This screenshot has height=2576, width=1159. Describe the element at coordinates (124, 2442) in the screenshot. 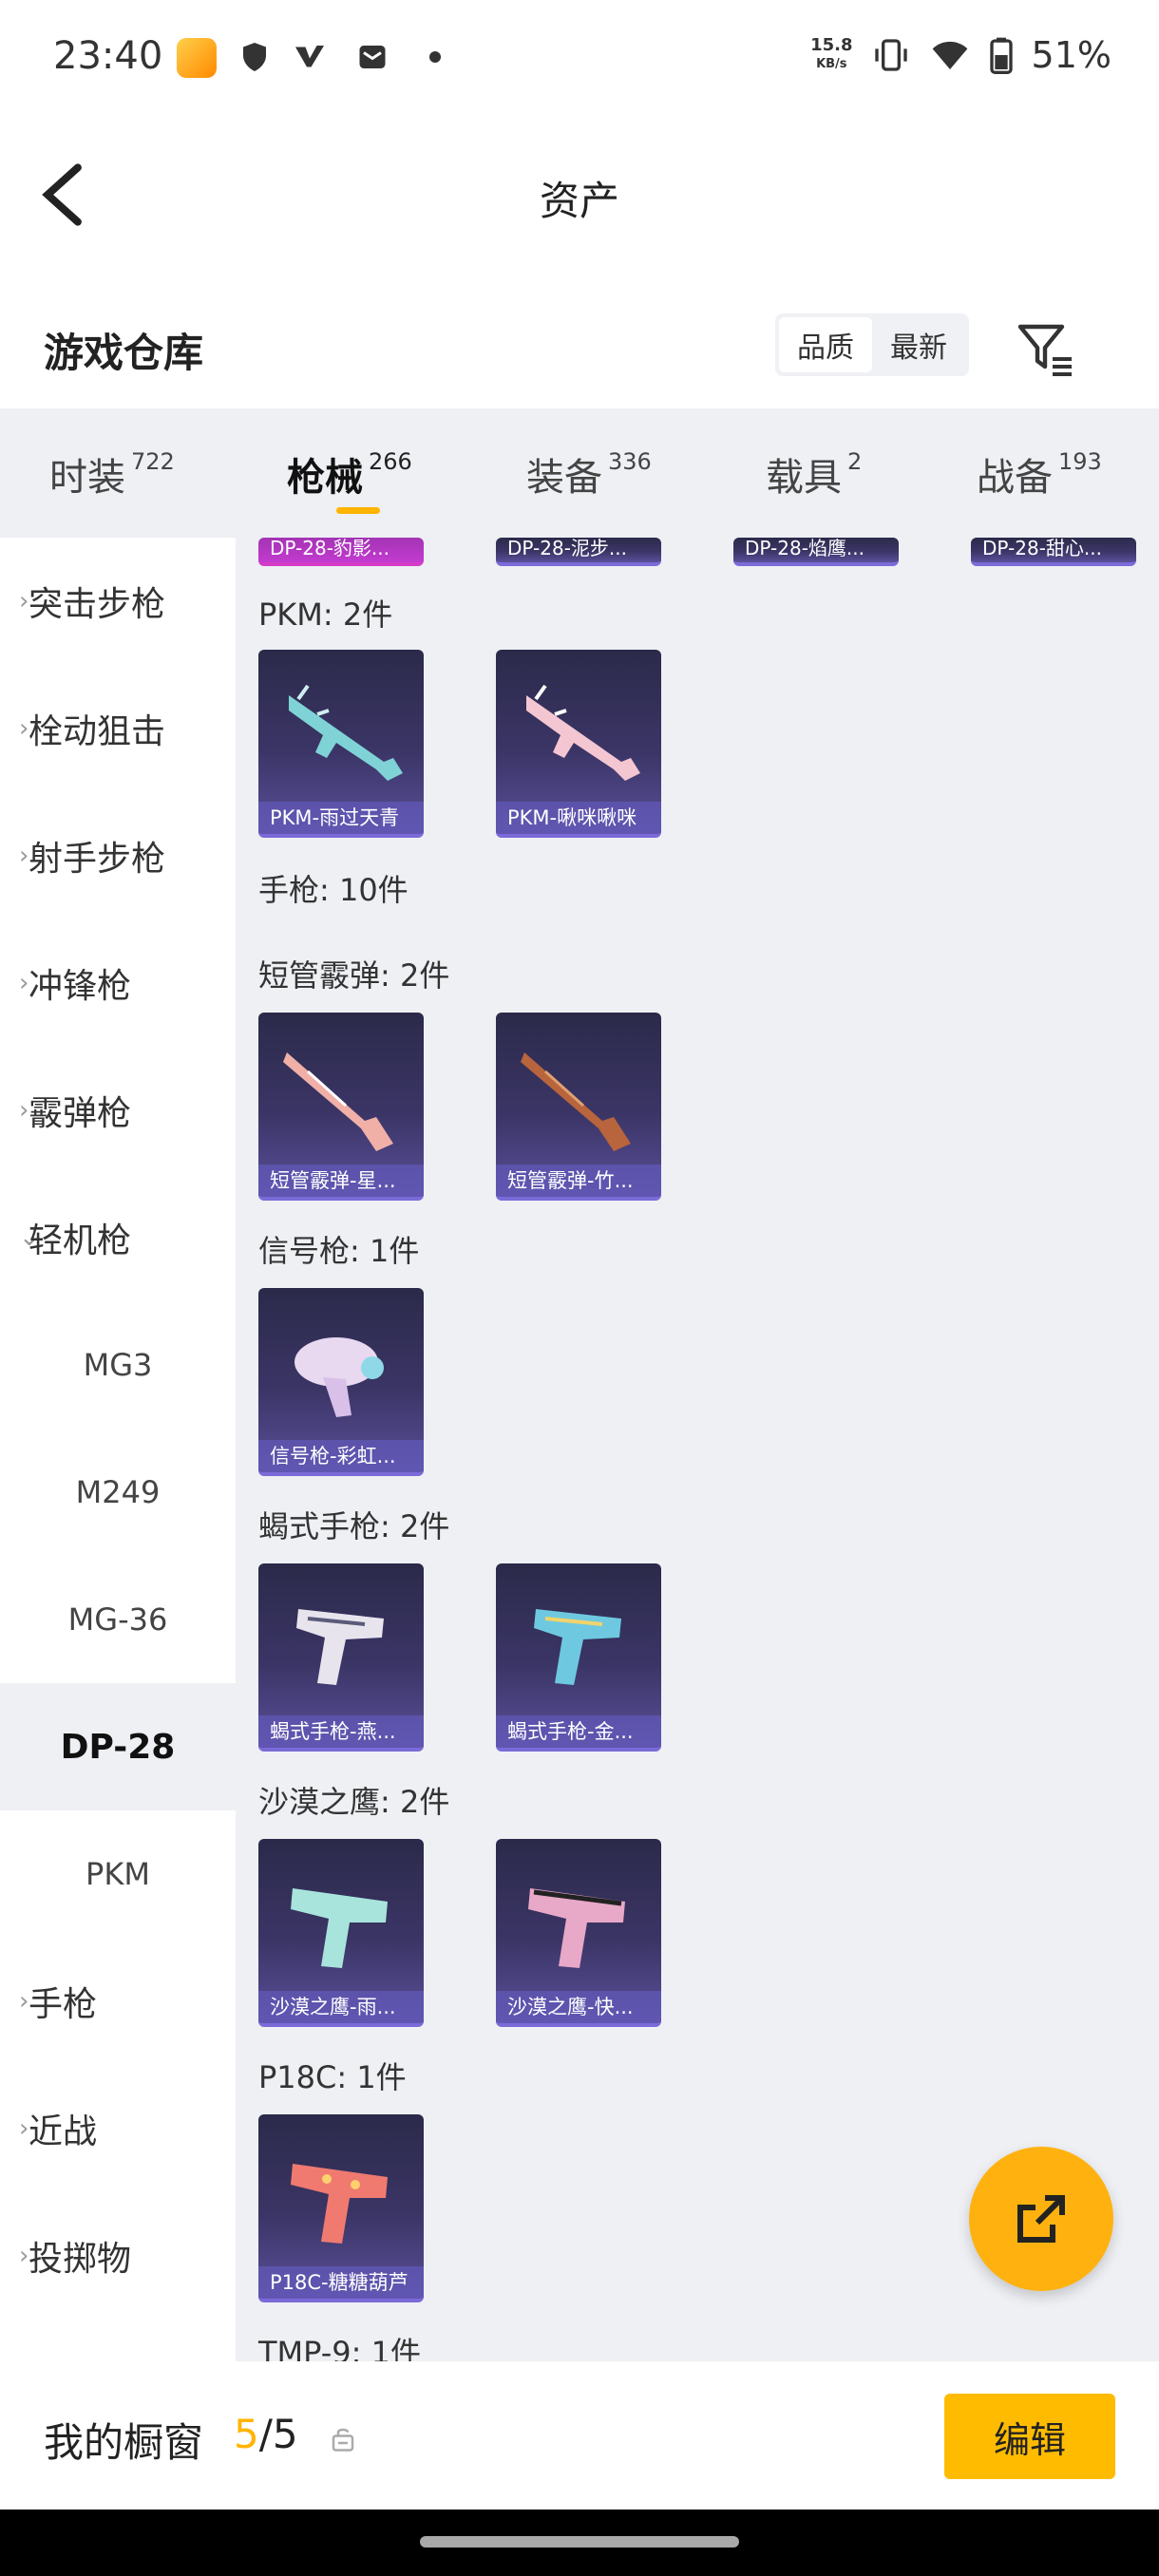

I see `showcase-label: 我的橱窗` at that location.